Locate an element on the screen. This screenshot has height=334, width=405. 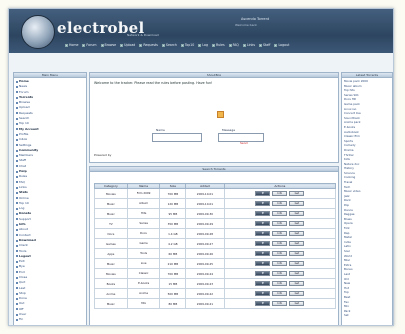
nav-item-search: Search is located at coordinates (169, 45).